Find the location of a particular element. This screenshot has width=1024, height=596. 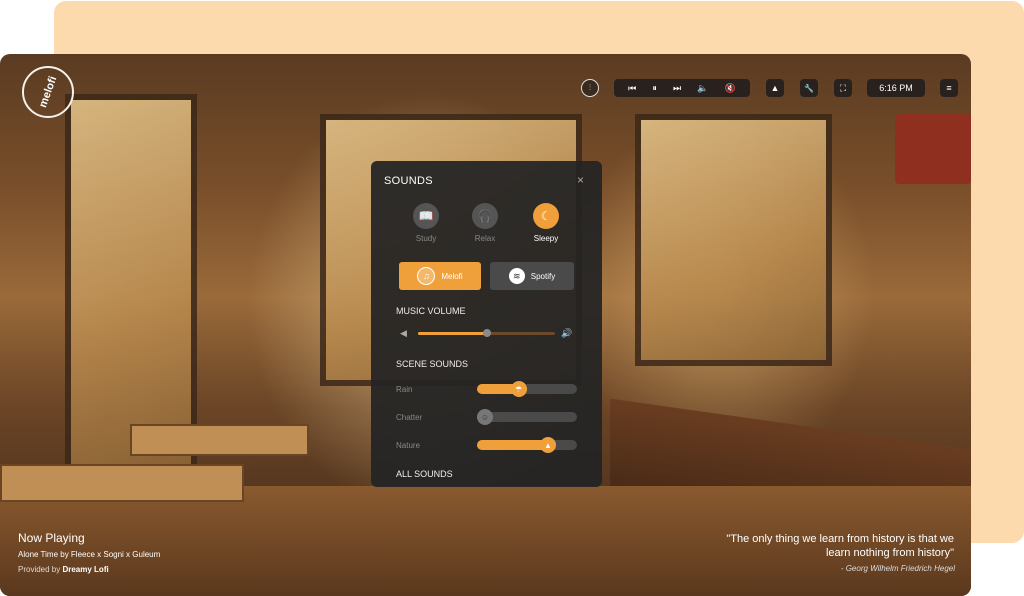

now-playing-track: Alone Time by Fleece x Sogni x Guleum is located at coordinates (89, 554).